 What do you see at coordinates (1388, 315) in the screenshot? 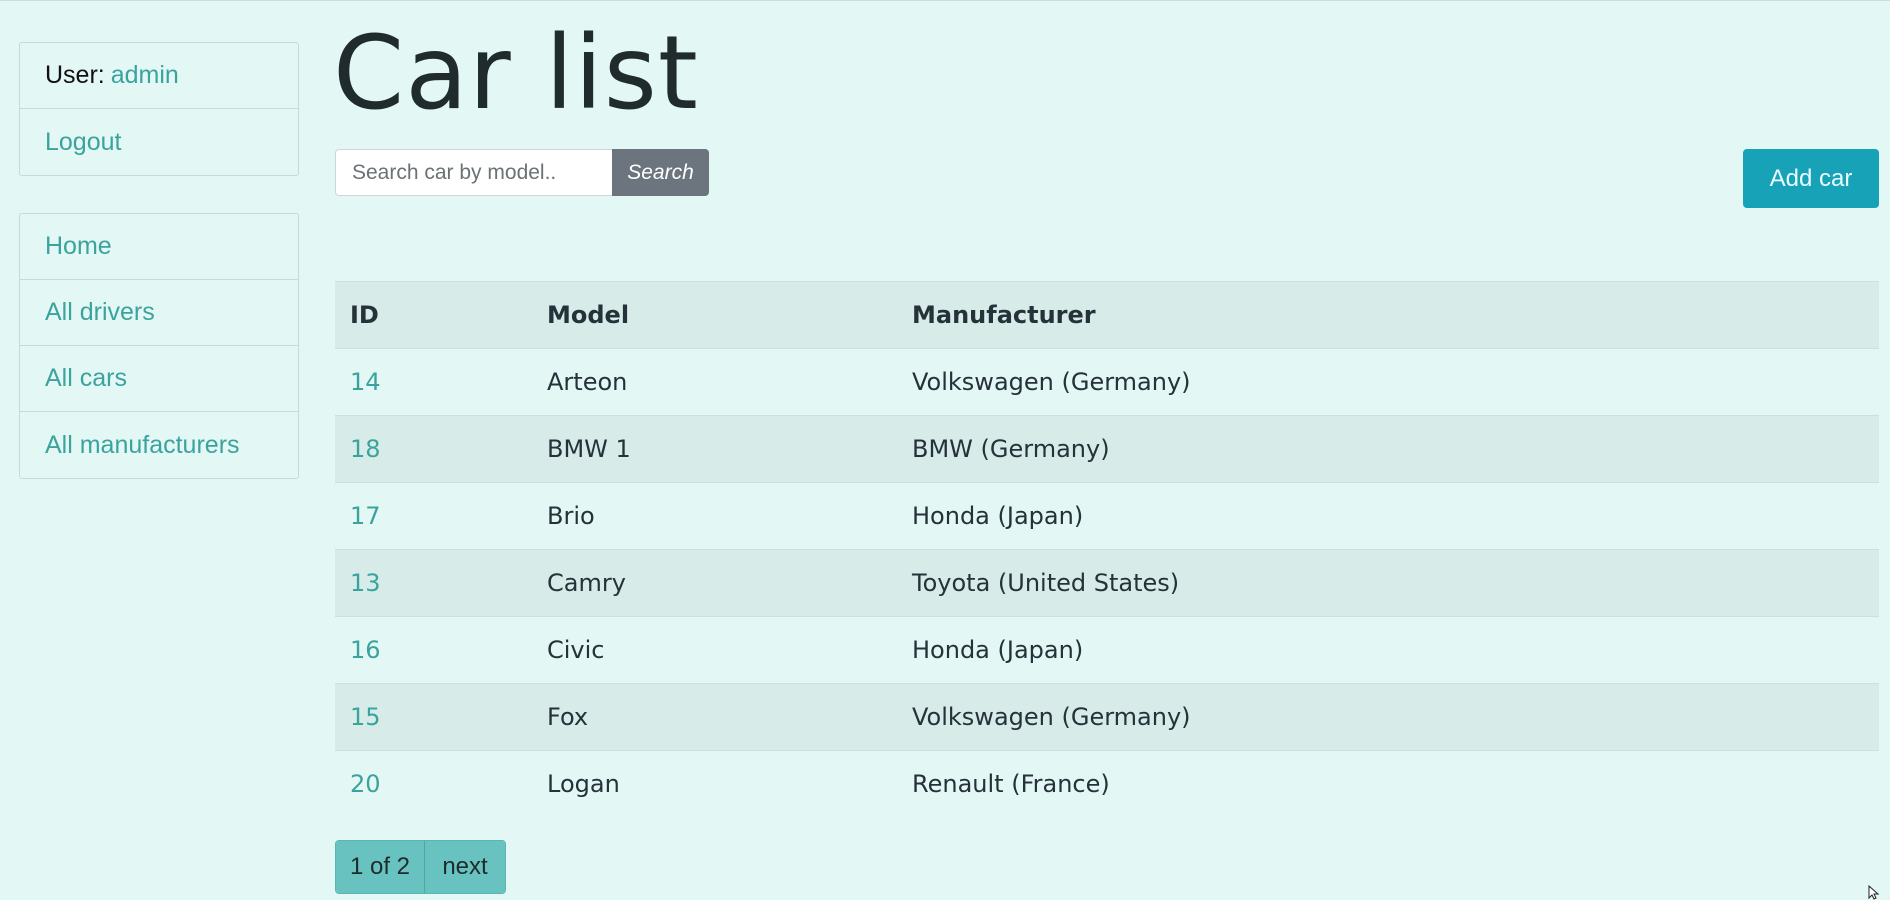
I see `column-header-manufacturer: Manufacturer` at bounding box center [1388, 315].